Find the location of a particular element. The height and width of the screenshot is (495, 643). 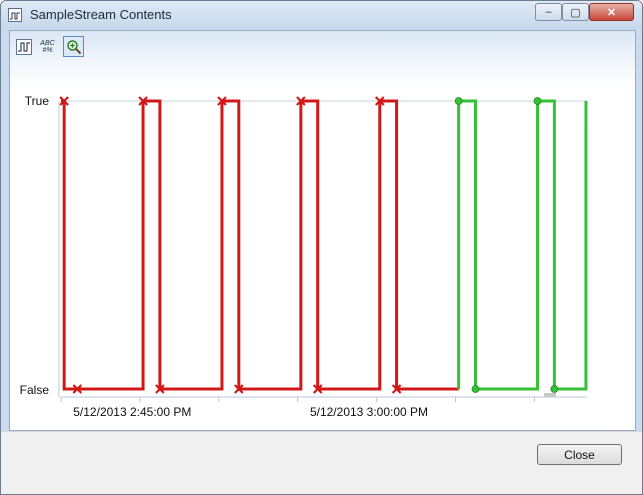

scroll-thumb is located at coordinates (550, 395).